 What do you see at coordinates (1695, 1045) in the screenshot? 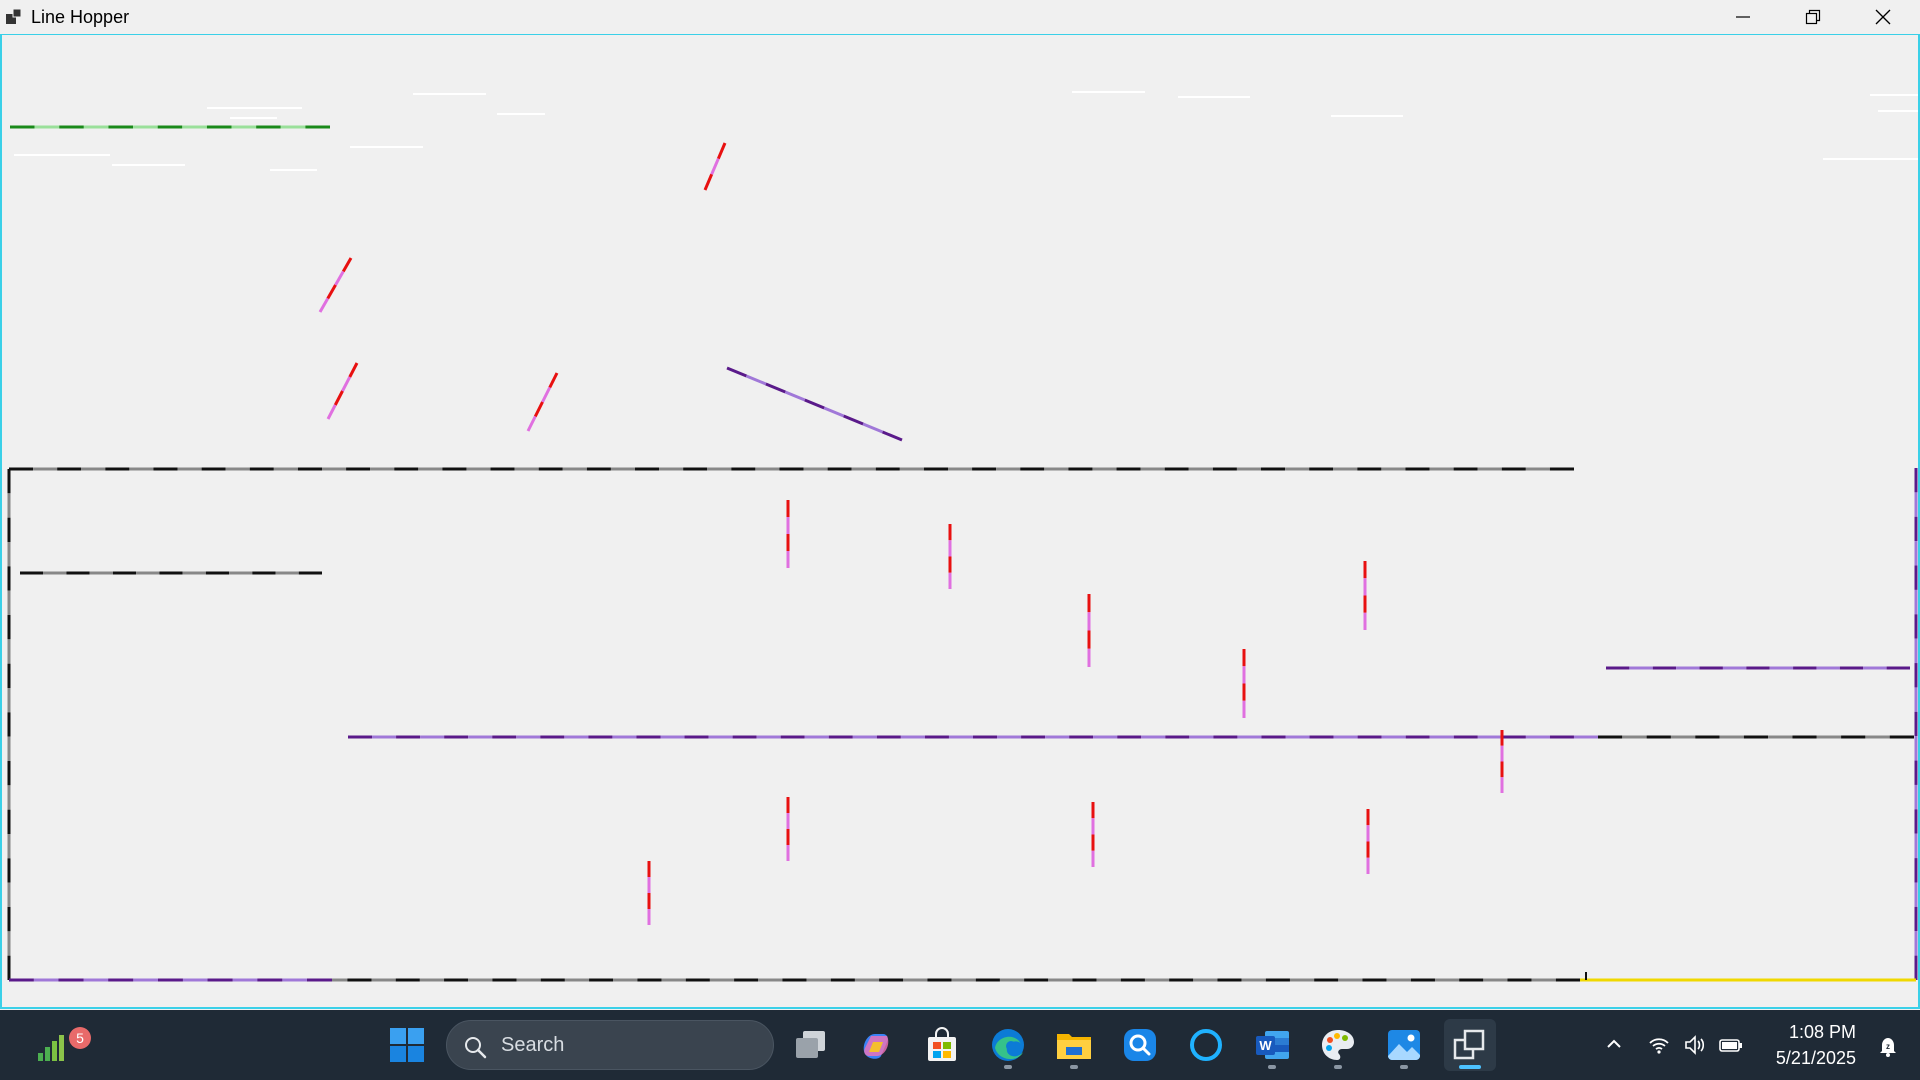
I see `volume-icon` at bounding box center [1695, 1045].